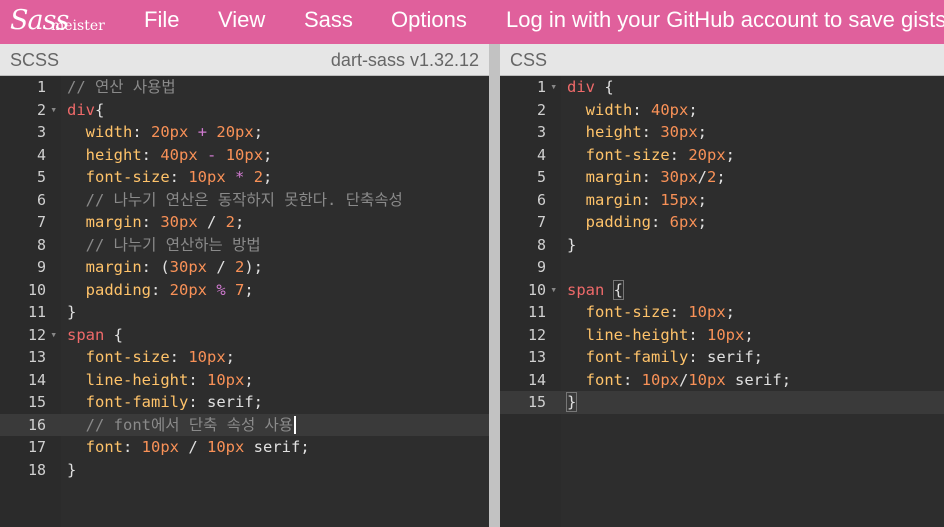 The width and height of the screenshot is (944, 527). I want to click on code-line: margin: (30px / 2);, so click(275, 267).